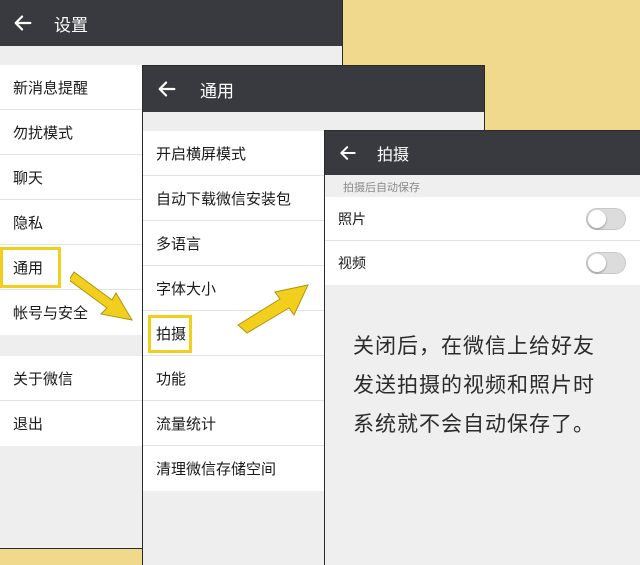  I want to click on item-label: 开启横屏模式, so click(201, 153).